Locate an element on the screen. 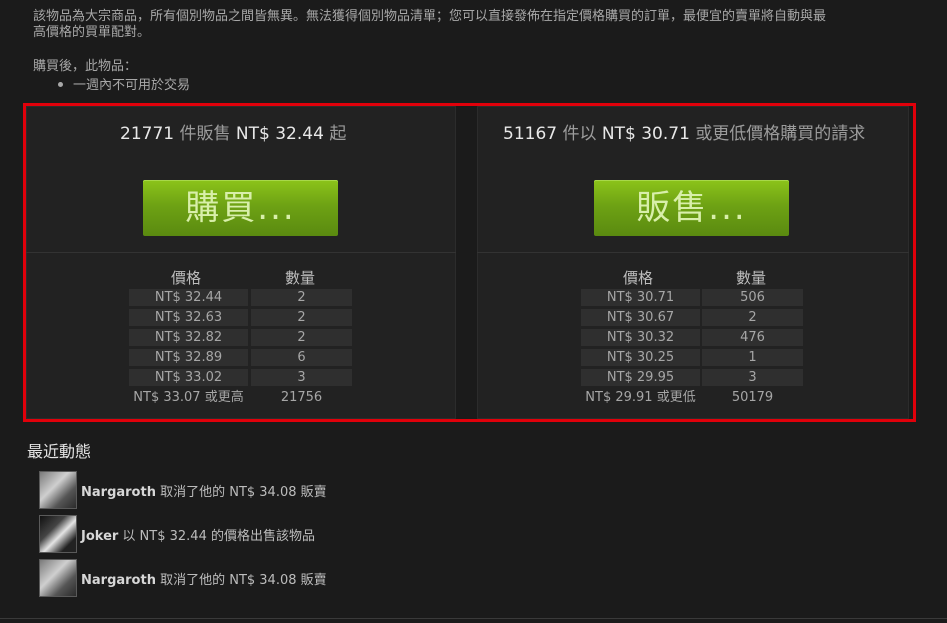 Image resolution: width=947 pixels, height=623 pixels. sell-count-label: 件販售 is located at coordinates (205, 134).